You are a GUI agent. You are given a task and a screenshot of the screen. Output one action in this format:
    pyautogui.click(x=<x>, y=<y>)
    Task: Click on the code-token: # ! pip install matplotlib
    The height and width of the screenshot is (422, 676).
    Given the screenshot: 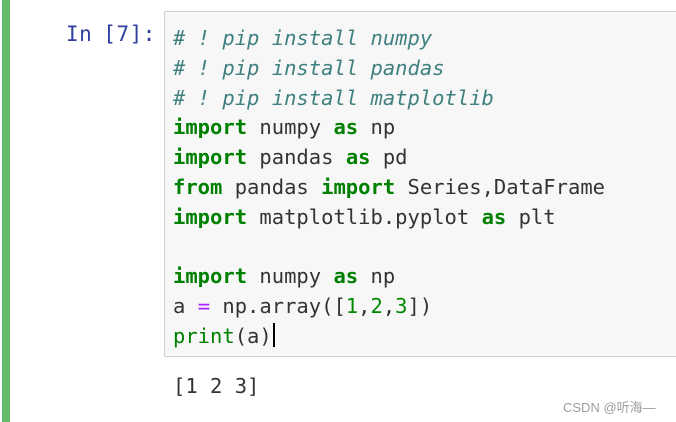 What is the action you would take?
    pyautogui.click(x=333, y=97)
    